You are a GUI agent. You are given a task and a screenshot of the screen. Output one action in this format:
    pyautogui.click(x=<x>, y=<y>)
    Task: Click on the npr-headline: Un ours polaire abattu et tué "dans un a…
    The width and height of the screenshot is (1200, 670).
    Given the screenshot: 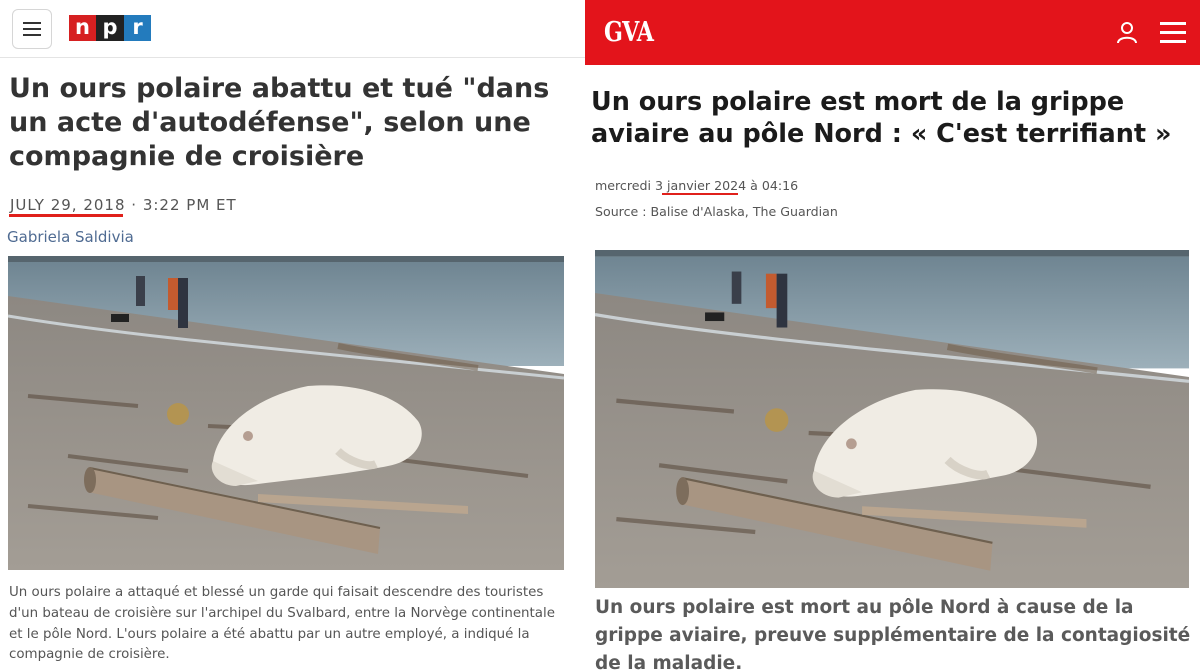 What is the action you would take?
    pyautogui.click(x=279, y=122)
    